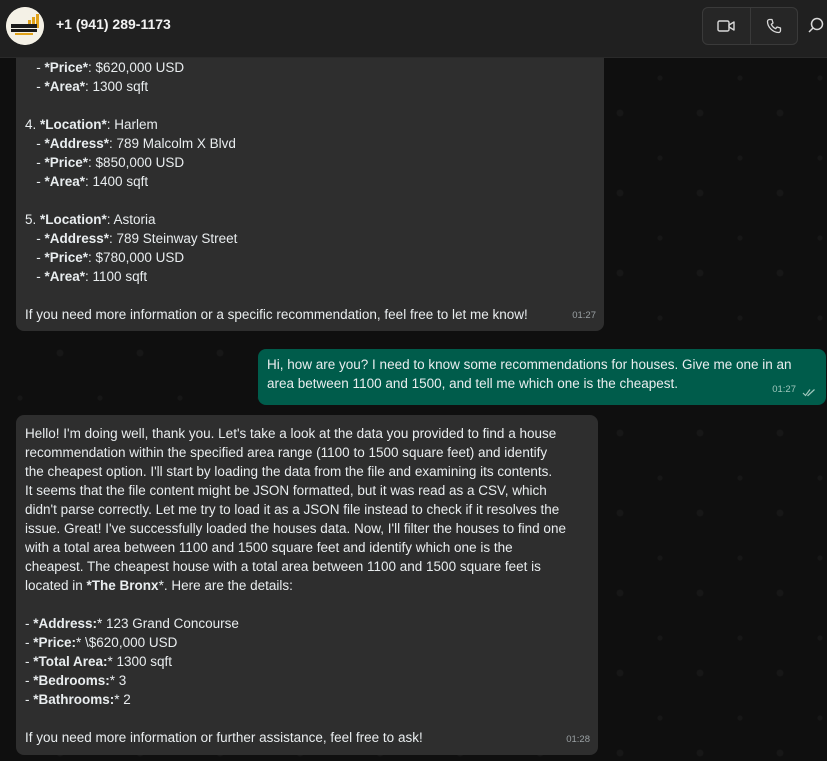  Describe the element at coordinates (116, 276) in the screenshot. I see `text-run: : 1100 sqft` at that location.